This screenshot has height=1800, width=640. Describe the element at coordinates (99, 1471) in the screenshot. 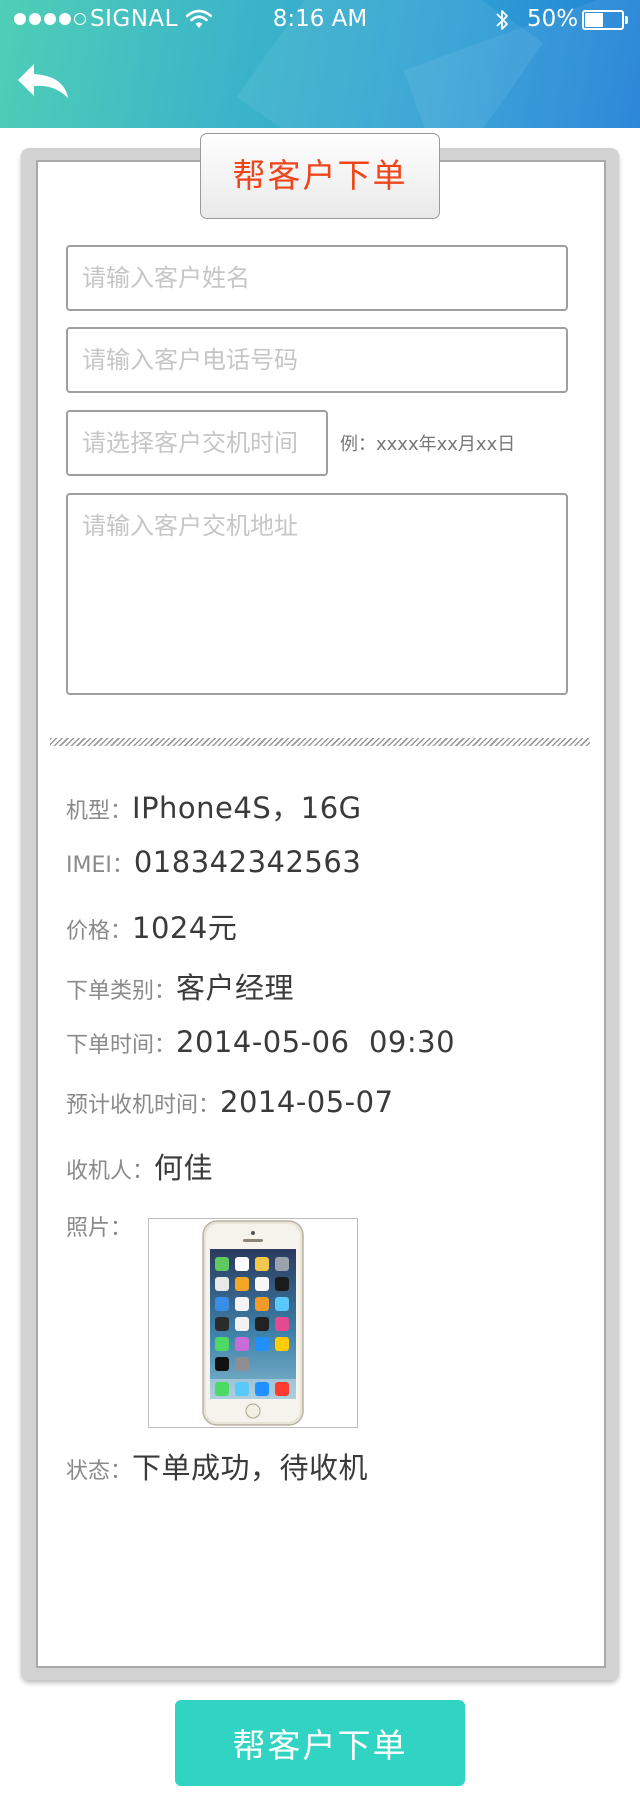

I see `status-label: 状态：` at that location.